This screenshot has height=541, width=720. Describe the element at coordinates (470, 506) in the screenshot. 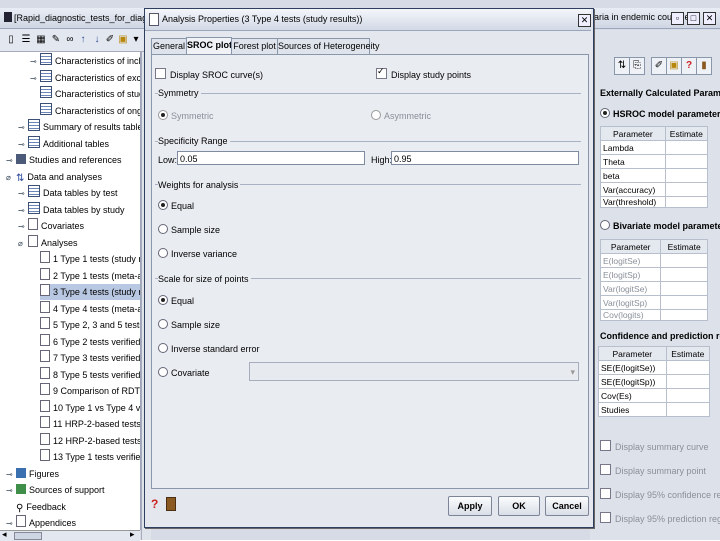

I see `apply-button: Apply` at that location.